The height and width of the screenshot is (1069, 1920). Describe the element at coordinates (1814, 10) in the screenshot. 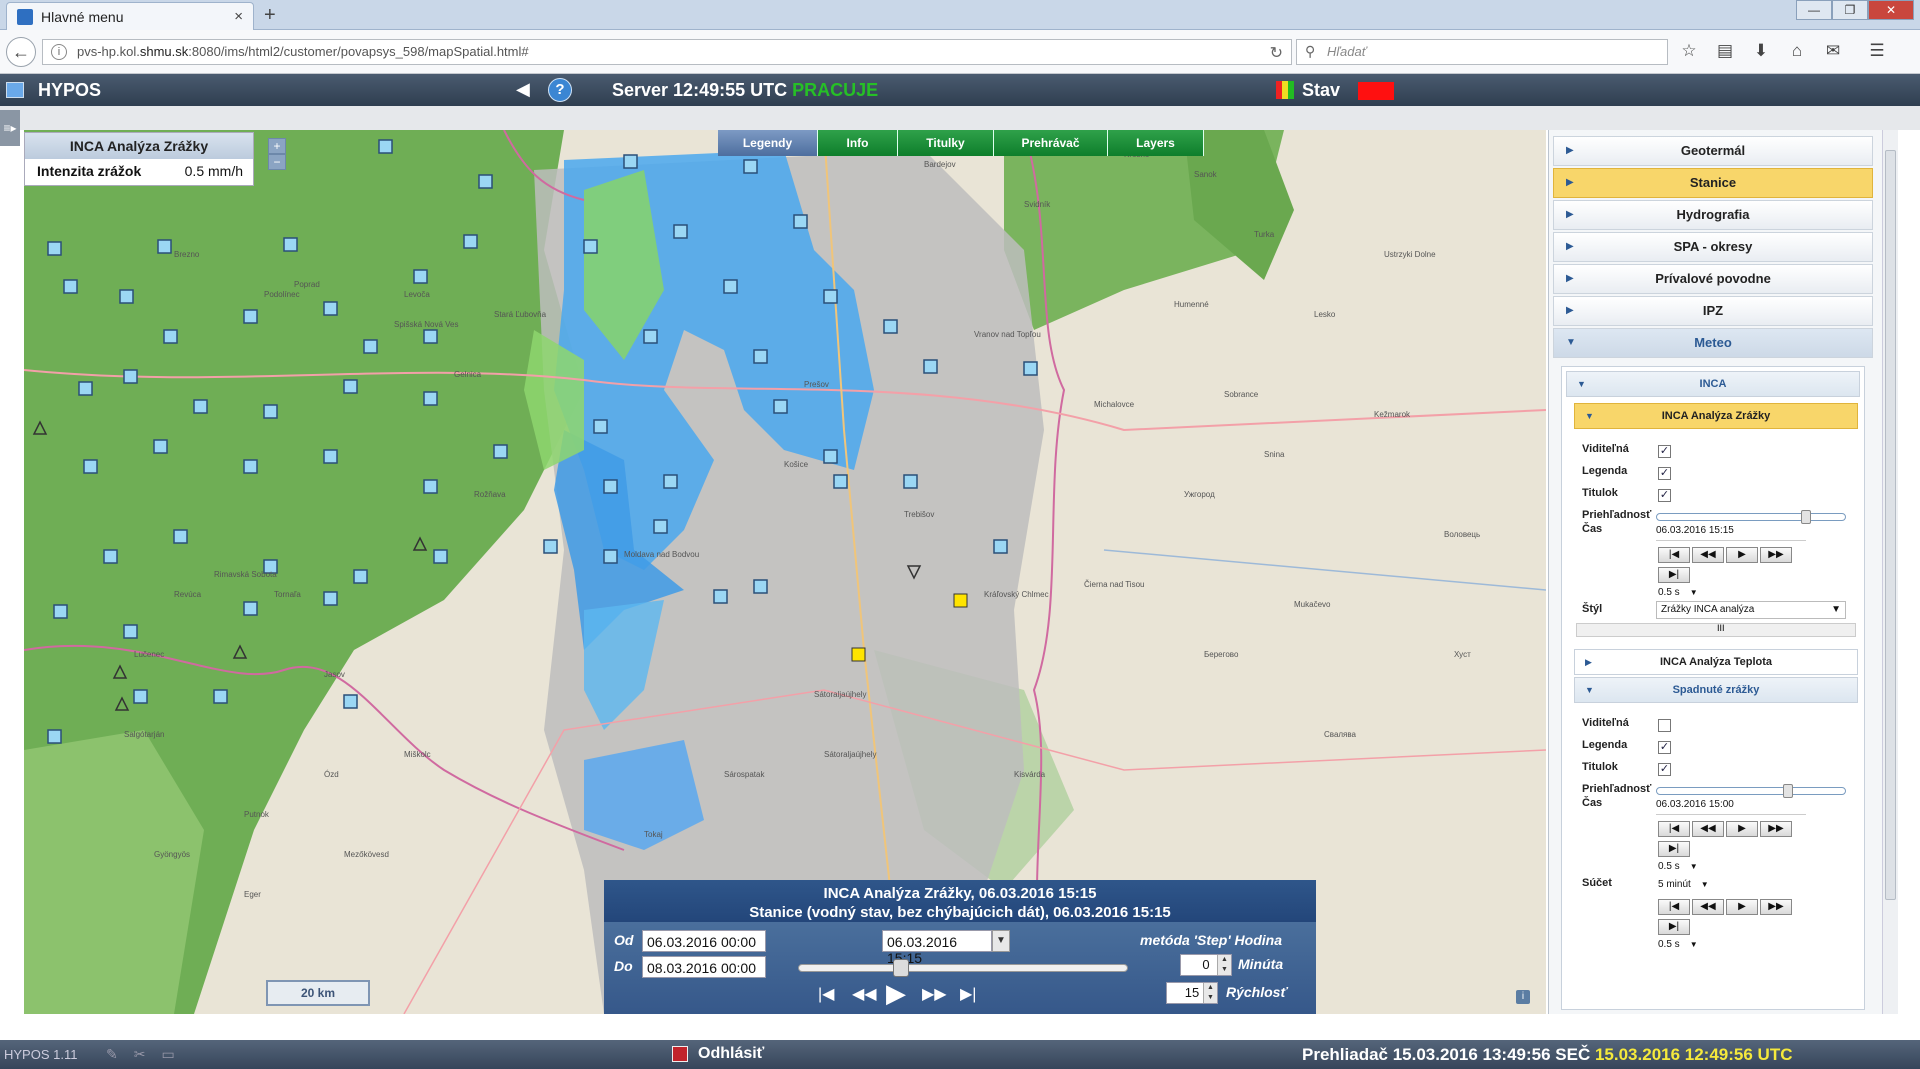

I see `minimize-button: —` at that location.